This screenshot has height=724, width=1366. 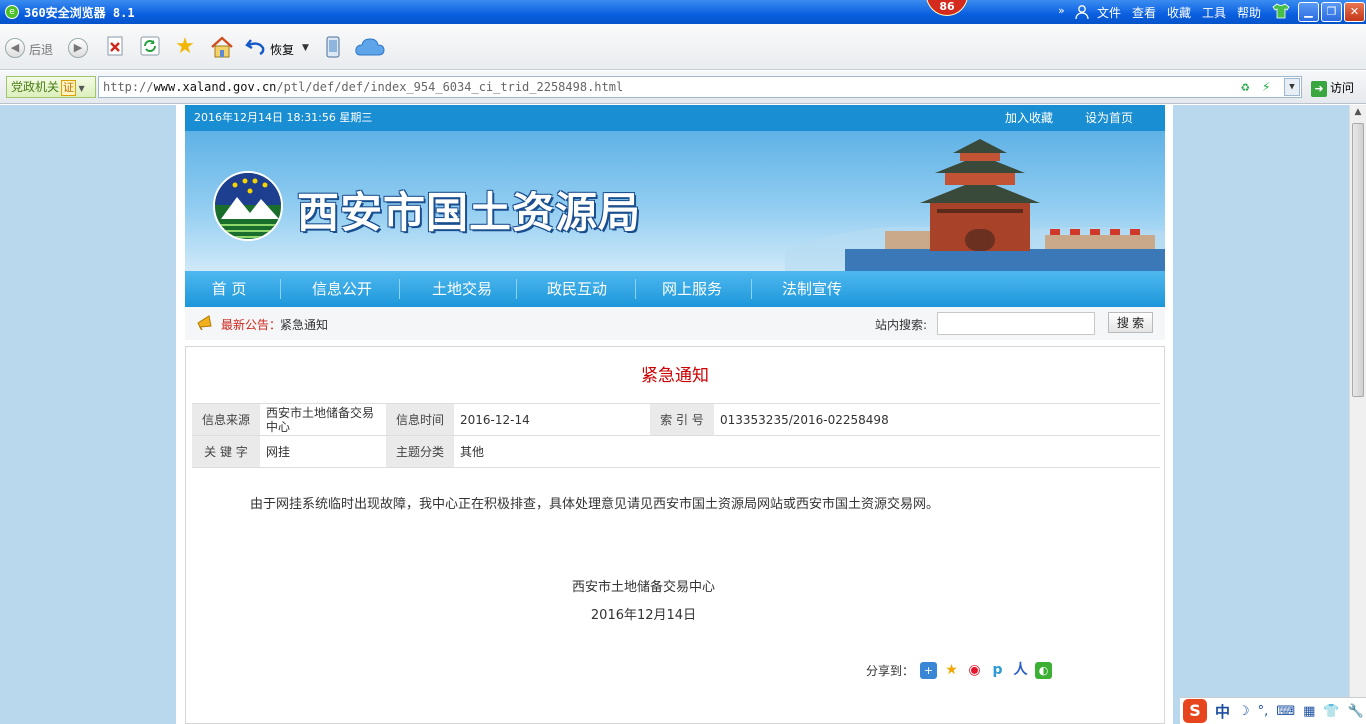 What do you see at coordinates (226, 419) in the screenshot?
I see `meta-source-label: 信息来源` at bounding box center [226, 419].